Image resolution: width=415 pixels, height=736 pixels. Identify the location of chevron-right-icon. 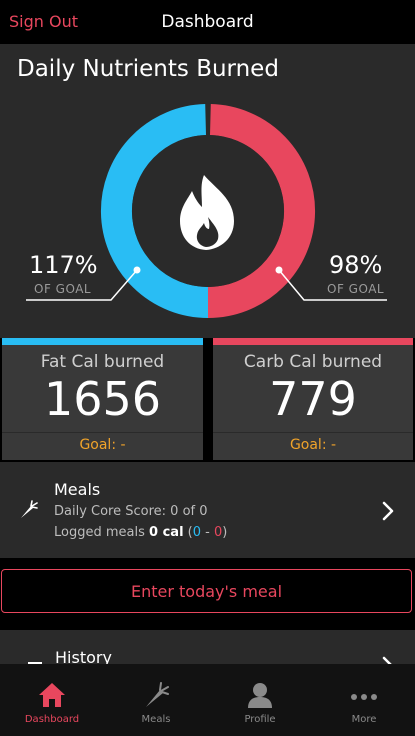
(388, 511).